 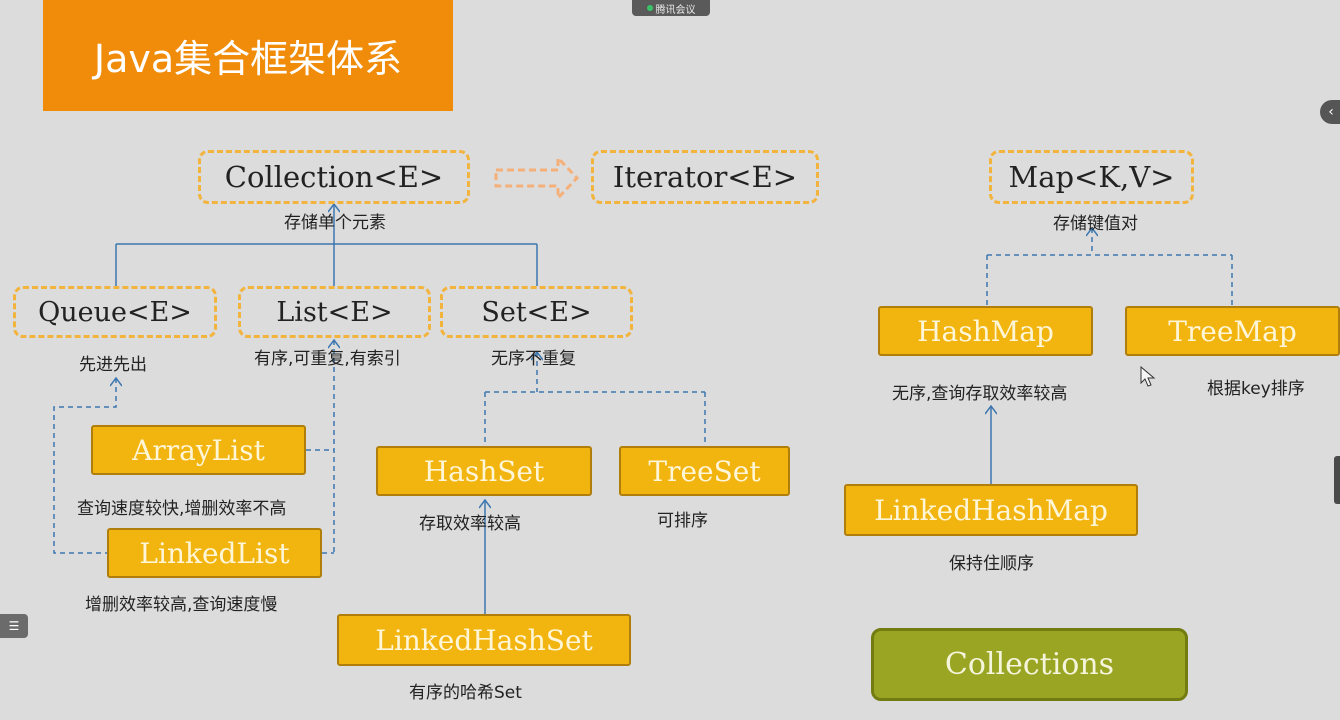 What do you see at coordinates (1330, 112) in the screenshot?
I see `chevron-left-icon: ‹` at bounding box center [1330, 112].